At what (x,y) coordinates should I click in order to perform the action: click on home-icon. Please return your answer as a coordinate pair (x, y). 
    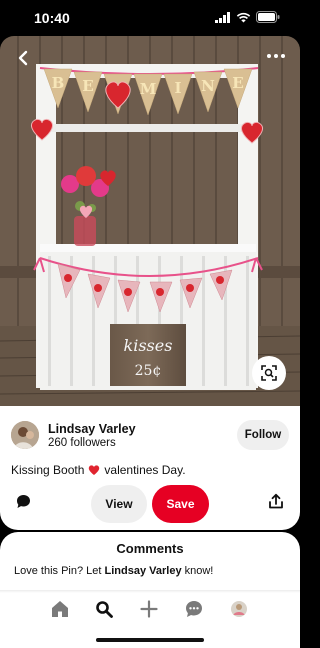
    Looking at the image, I should click on (60, 609).